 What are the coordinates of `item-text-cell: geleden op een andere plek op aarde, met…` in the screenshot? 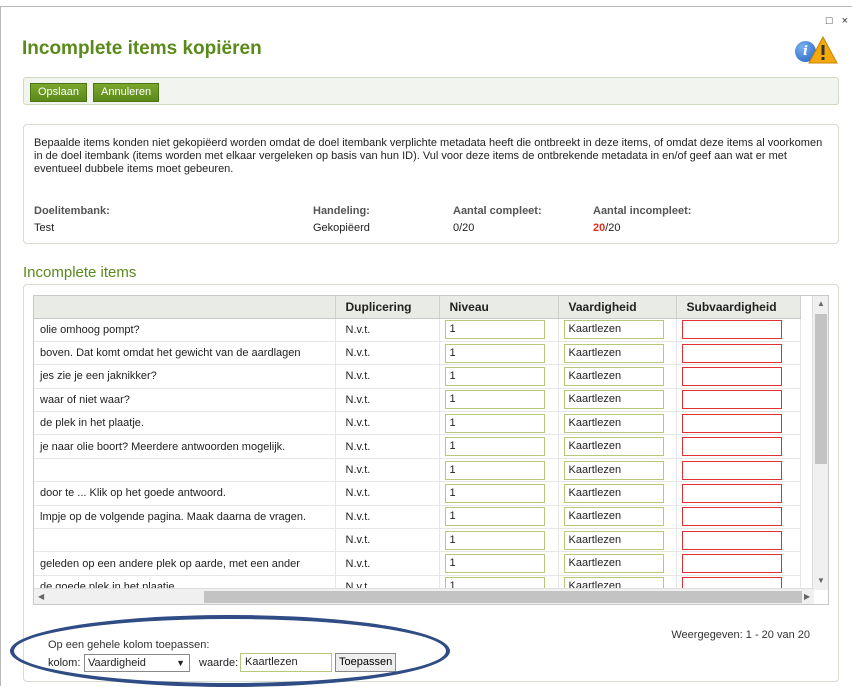 It's located at (185, 563).